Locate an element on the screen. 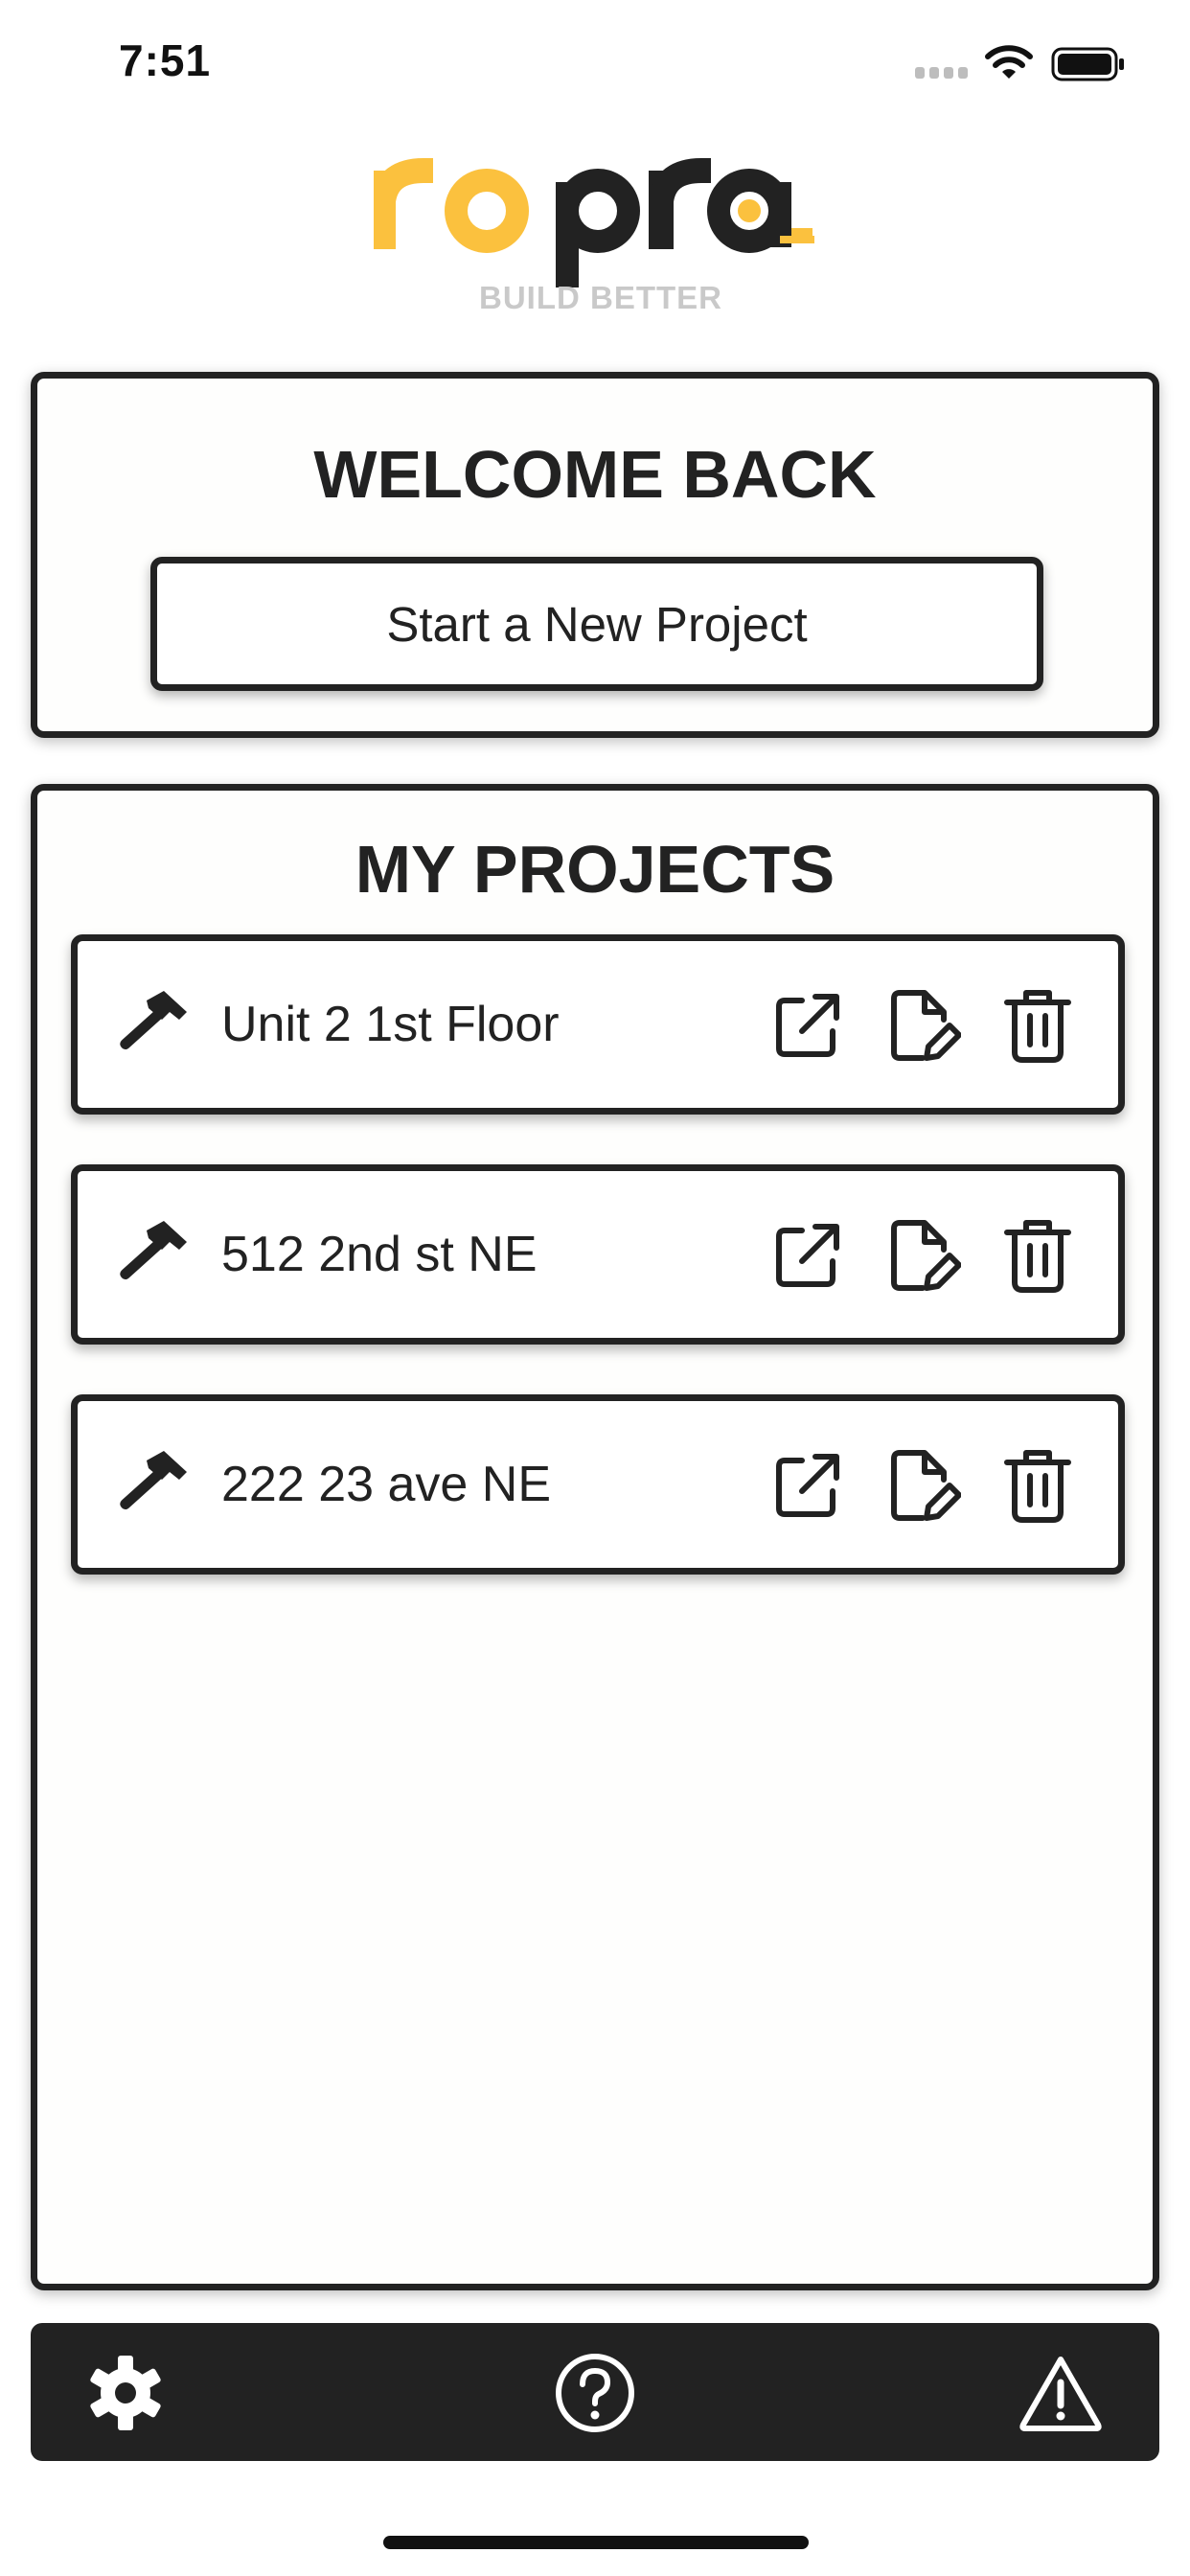  ropra-logo: BUILD BETTER is located at coordinates (592, 239).